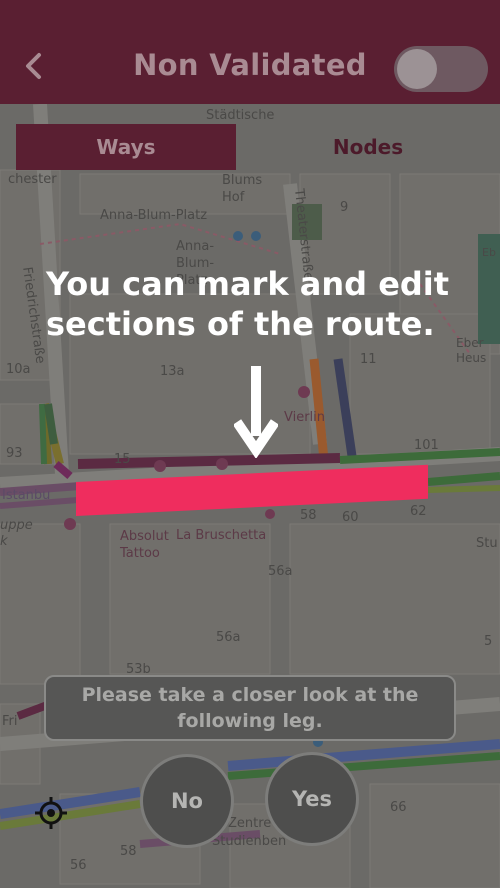 This screenshot has height=888, width=500. What do you see at coordinates (221, 535) in the screenshot?
I see `map-label: La Bruschetta` at bounding box center [221, 535].